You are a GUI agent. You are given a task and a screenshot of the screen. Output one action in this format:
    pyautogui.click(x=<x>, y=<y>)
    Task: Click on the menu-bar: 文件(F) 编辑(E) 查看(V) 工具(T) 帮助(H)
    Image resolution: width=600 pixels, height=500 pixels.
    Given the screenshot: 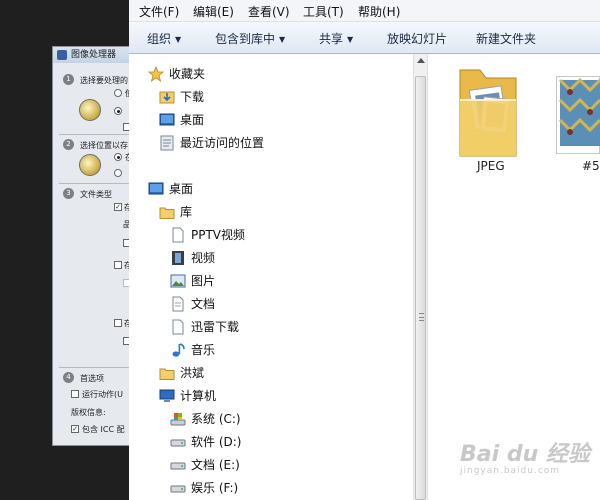 What is the action you would take?
    pyautogui.click(x=364, y=11)
    